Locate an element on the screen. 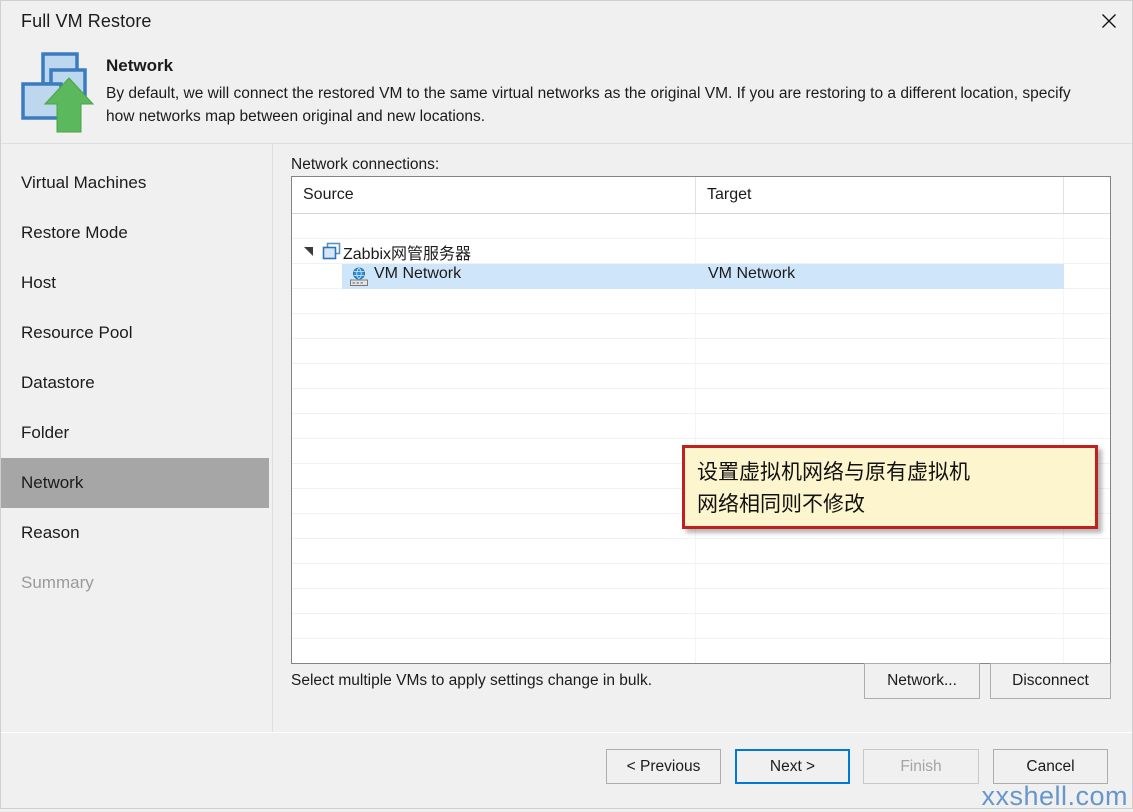 The height and width of the screenshot is (812, 1133). cancel-button: Cancel is located at coordinates (1050, 766).